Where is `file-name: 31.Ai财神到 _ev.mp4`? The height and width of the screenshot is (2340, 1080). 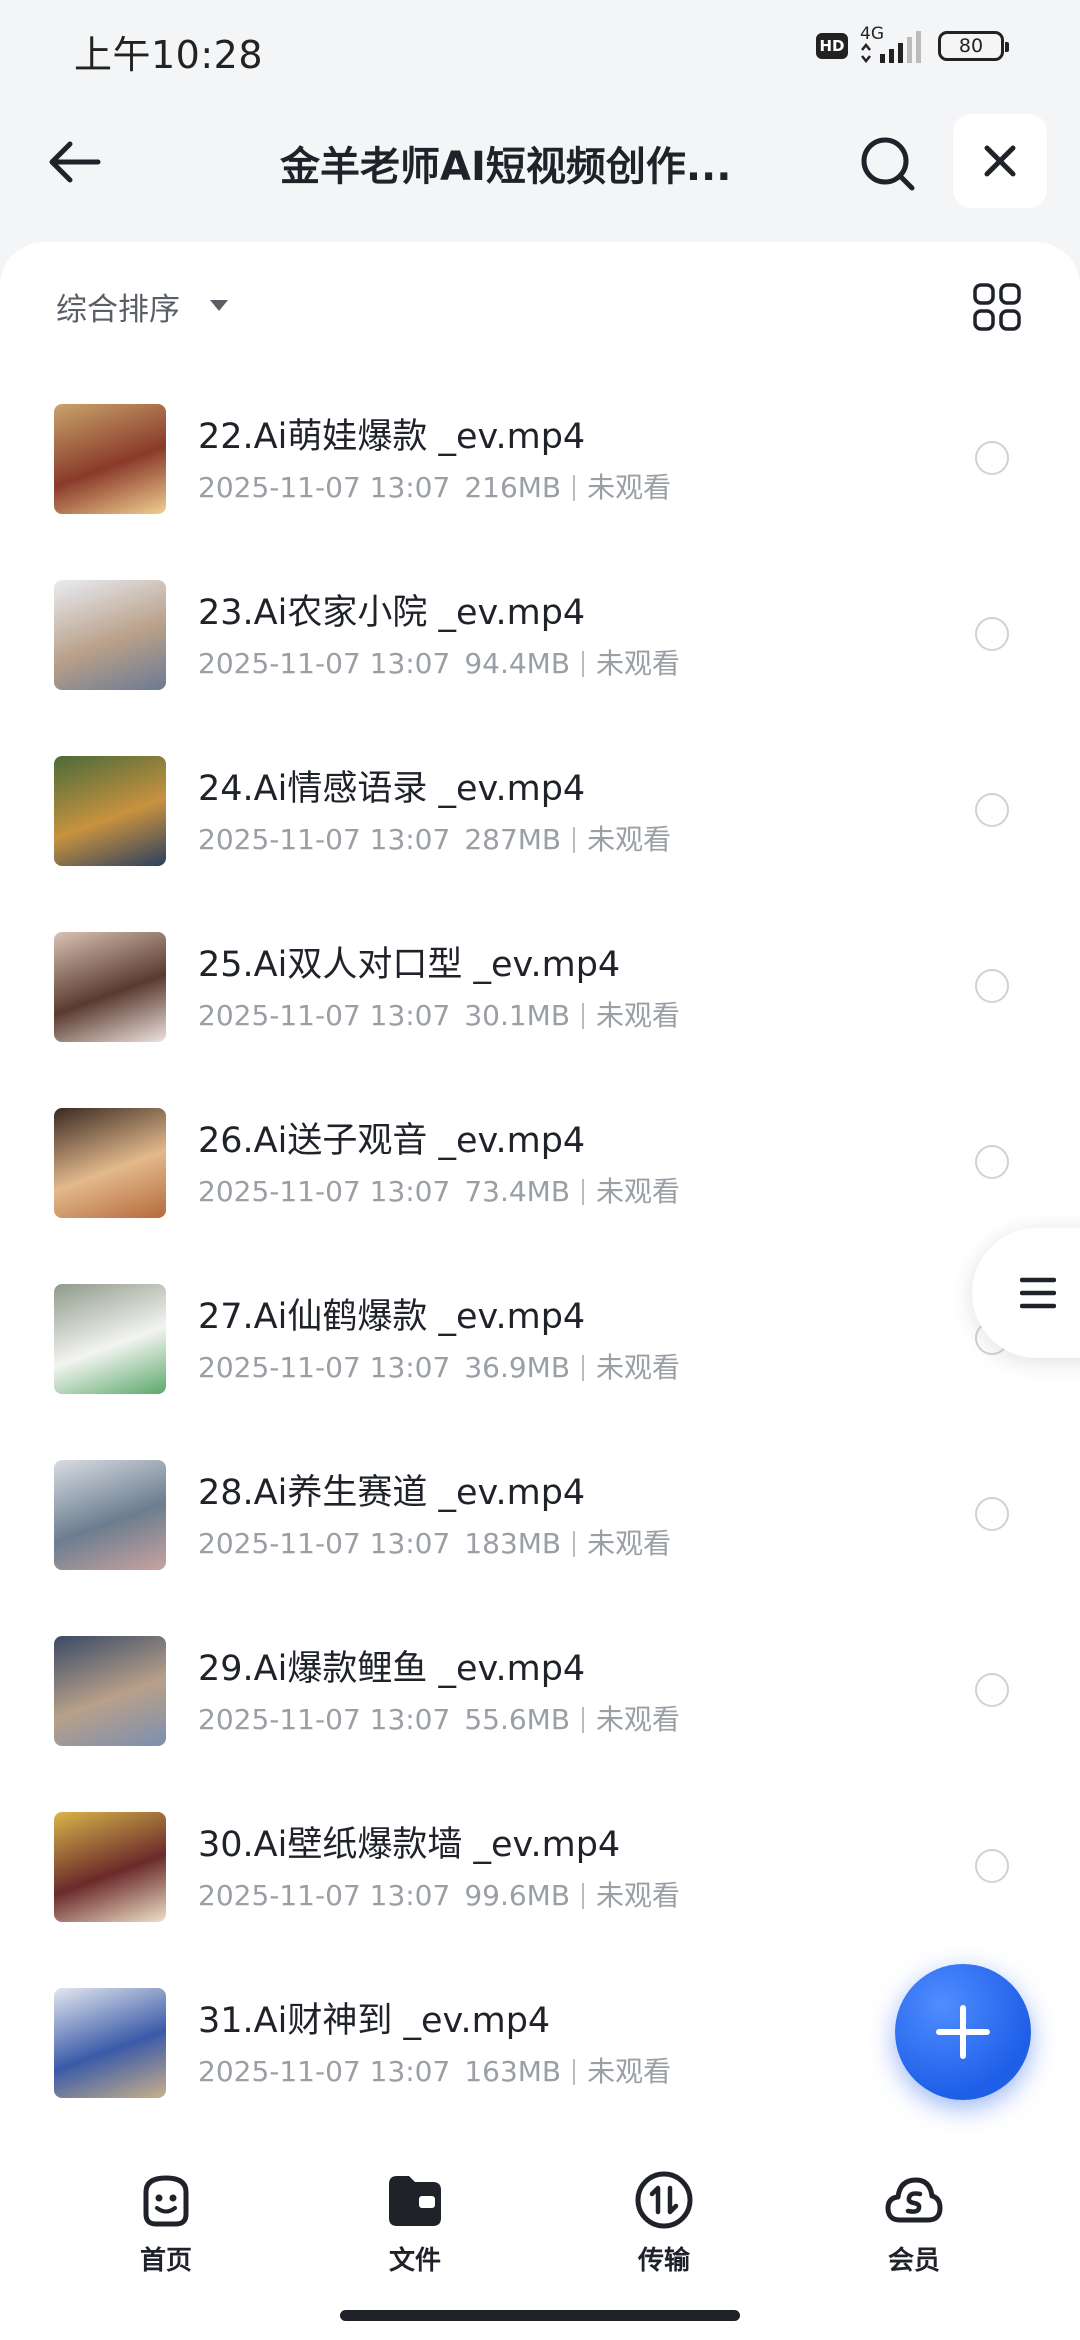
file-name: 31.Ai财神到 _ev.mp4 is located at coordinates (374, 2021).